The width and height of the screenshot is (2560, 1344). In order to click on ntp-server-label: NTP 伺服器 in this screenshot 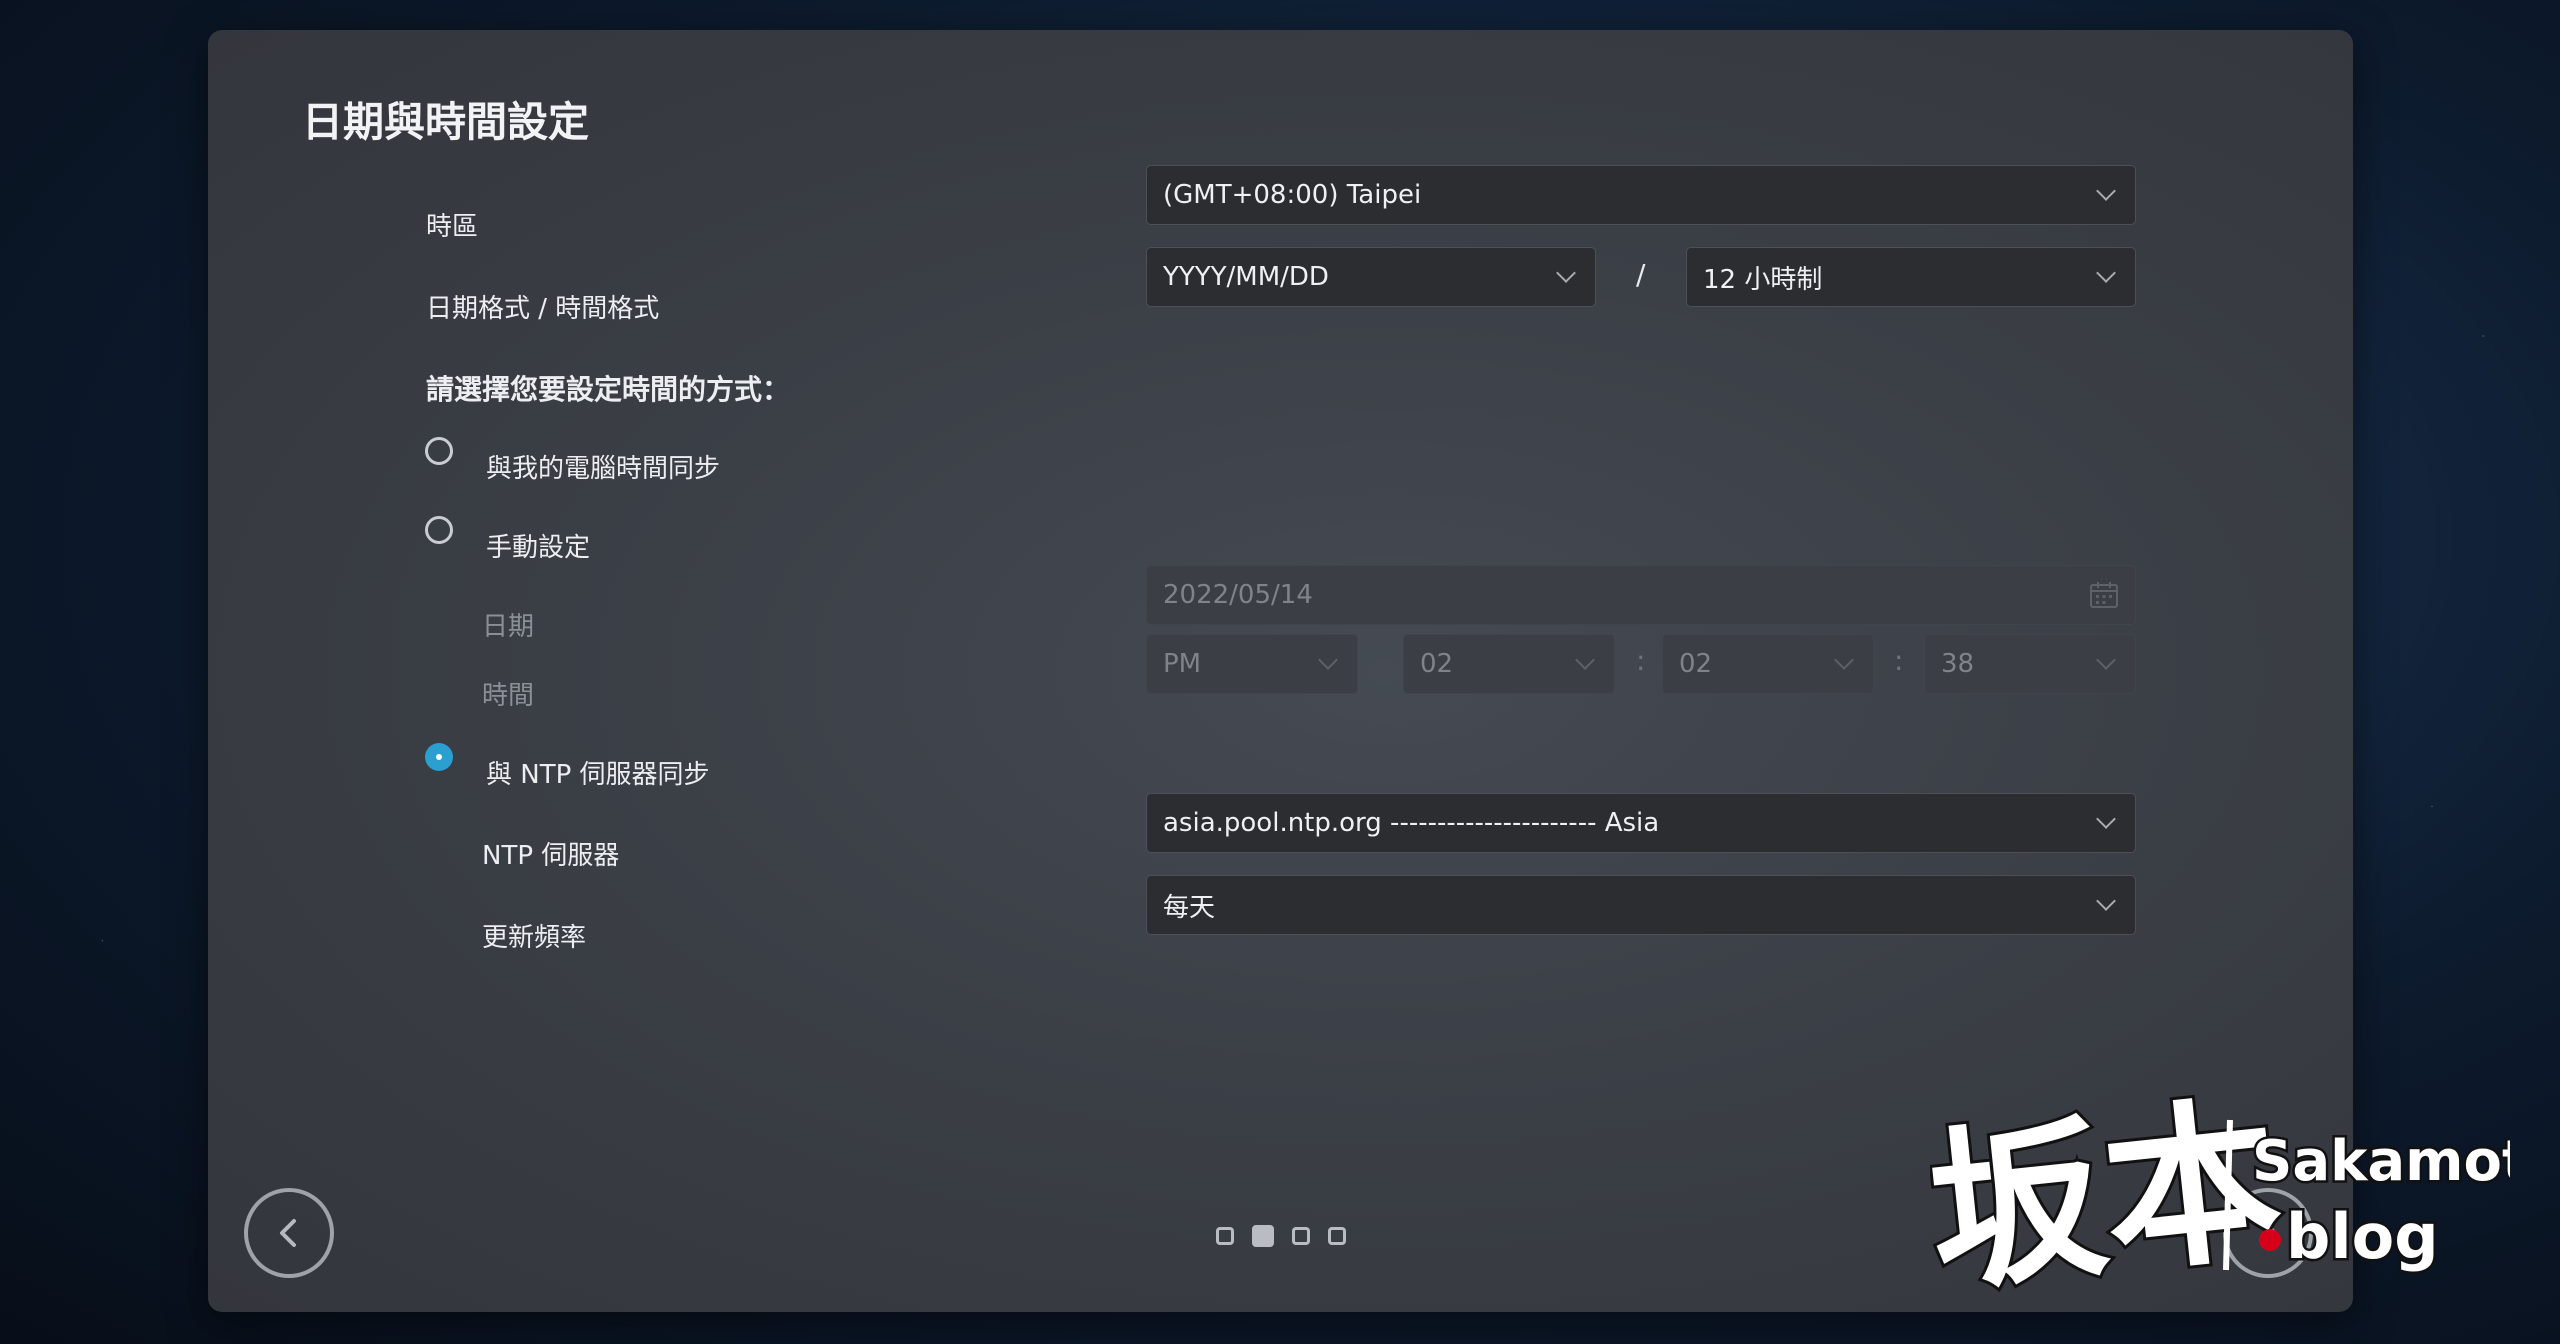, I will do `click(551, 856)`.